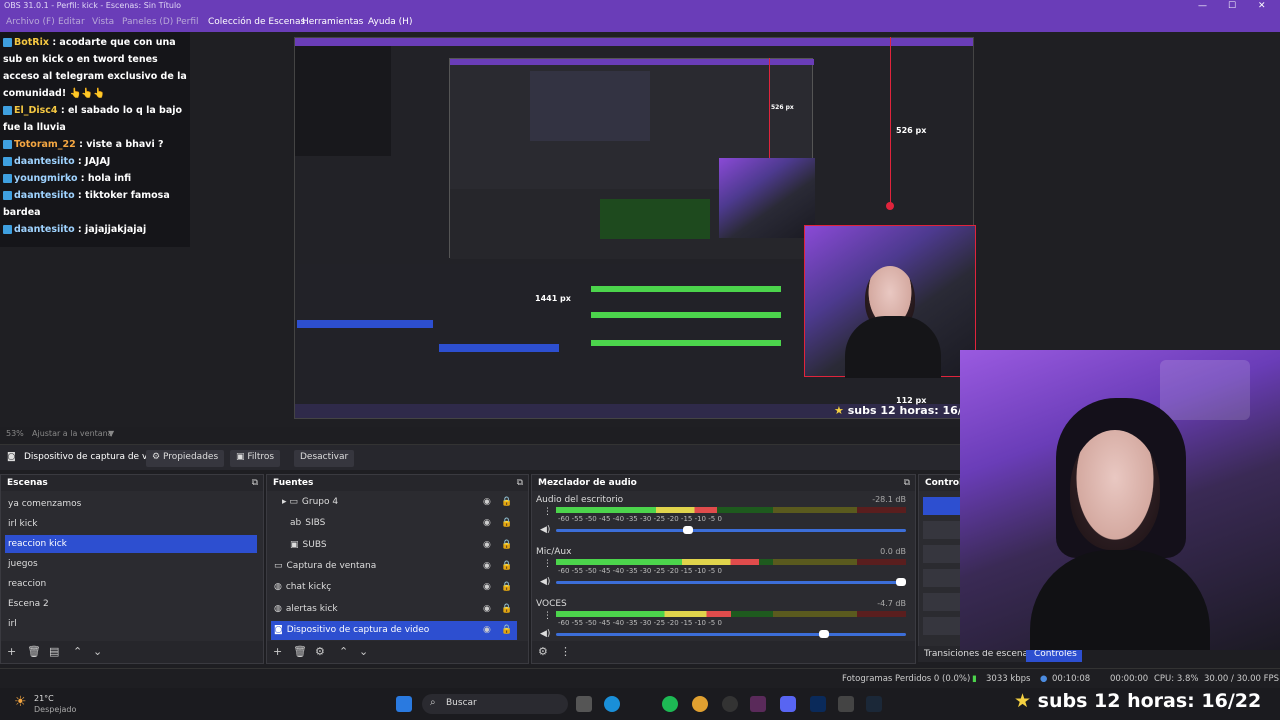 The image size is (1280, 720). I want to click on minimize-icon: —, so click(1202, 6).